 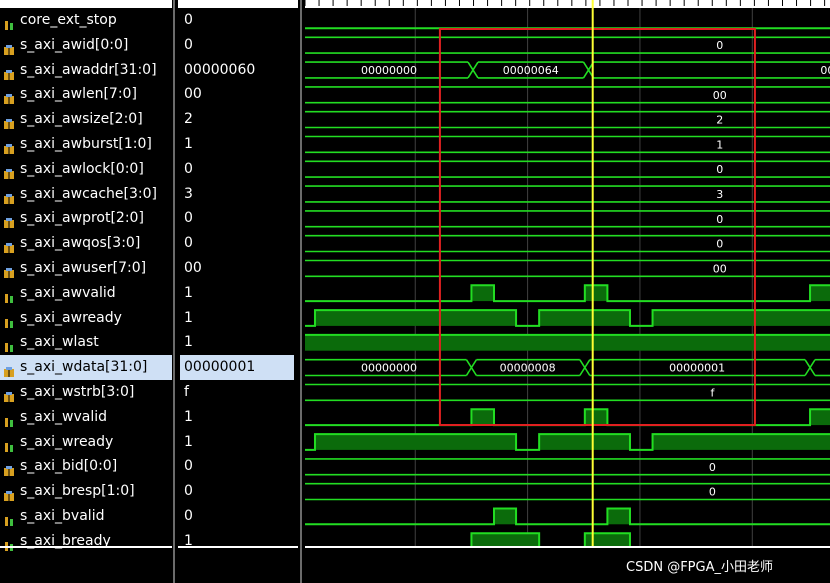 What do you see at coordinates (719, 194) in the screenshot?
I see `bus-value-label: 3` at bounding box center [719, 194].